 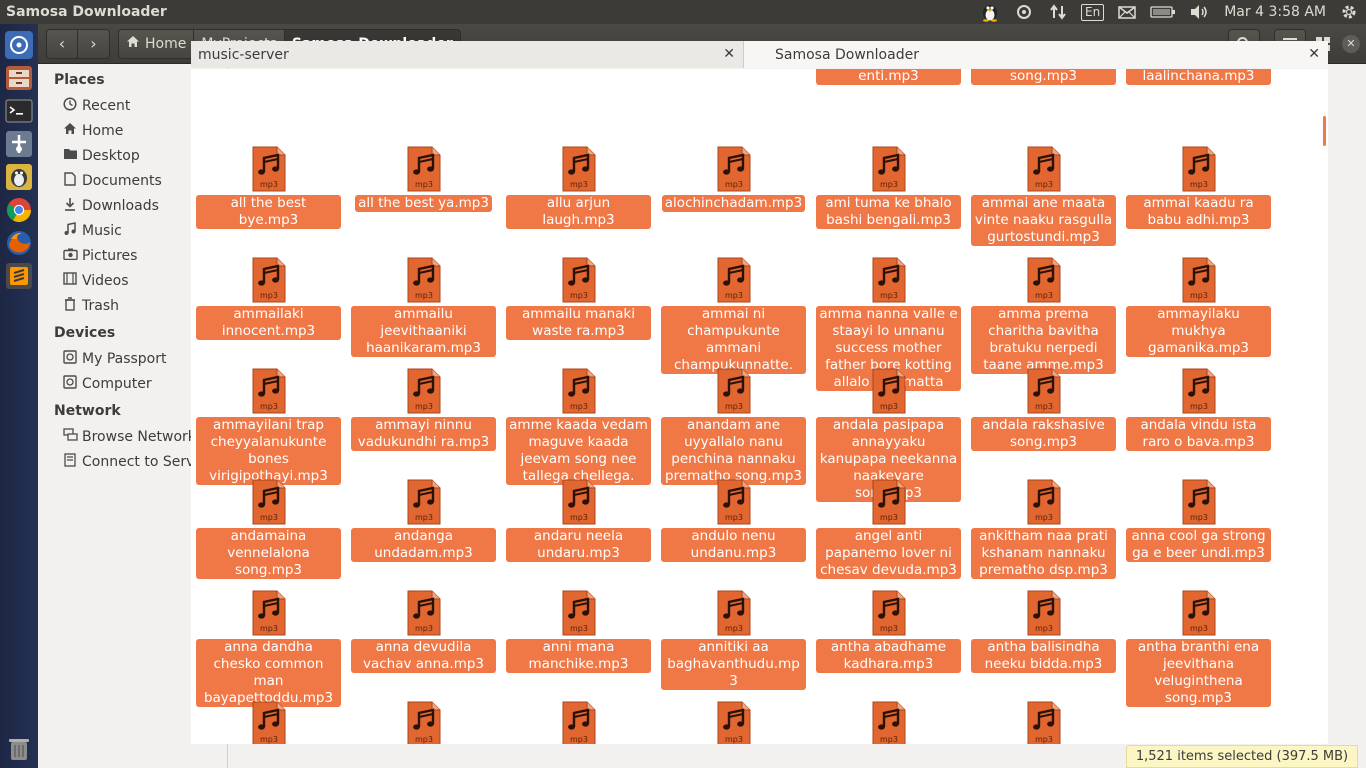 I want to click on file-item: mp3 anni mana manchike.mp3, so click(x=578, y=631).